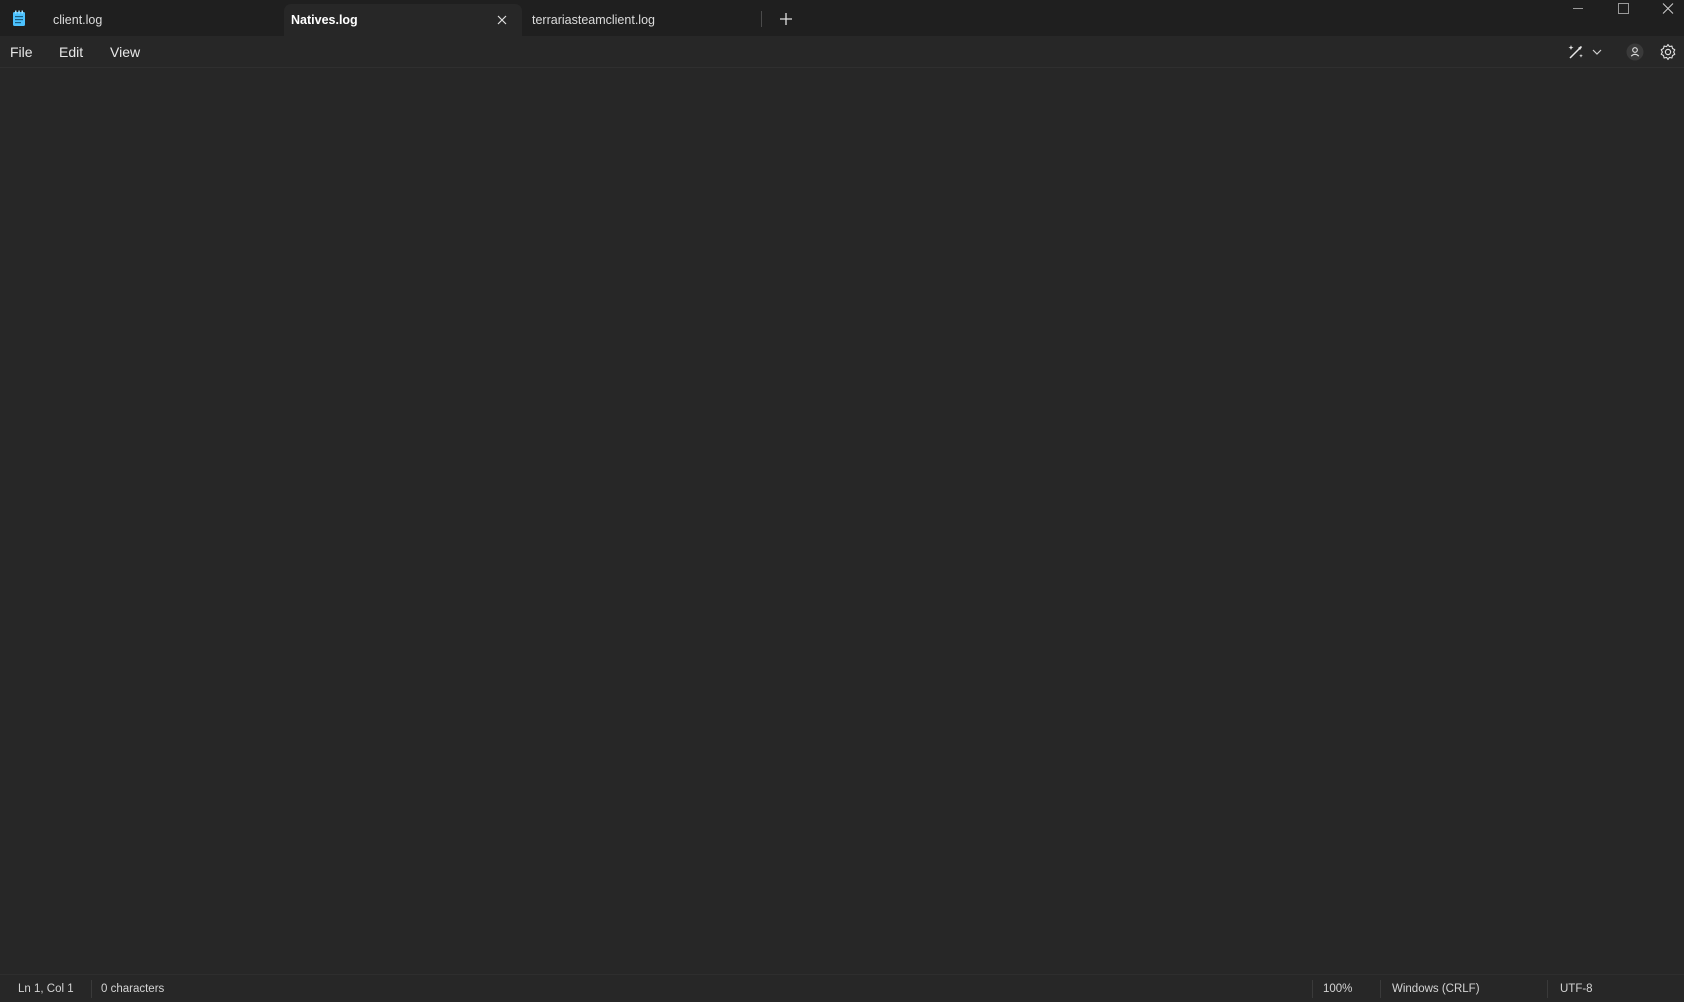 The height and width of the screenshot is (1002, 1684). I want to click on account-icon, so click(1635, 52).